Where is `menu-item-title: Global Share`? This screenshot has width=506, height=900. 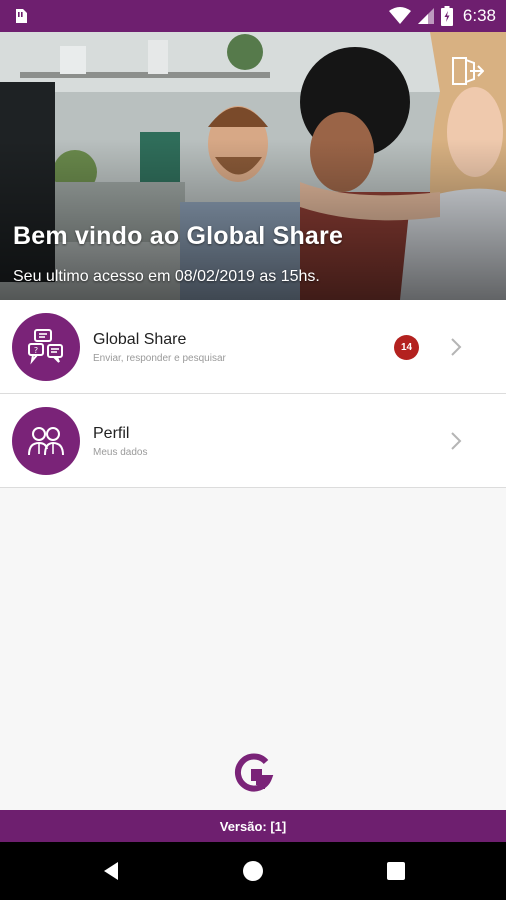
menu-item-title: Global Share is located at coordinates (140, 339).